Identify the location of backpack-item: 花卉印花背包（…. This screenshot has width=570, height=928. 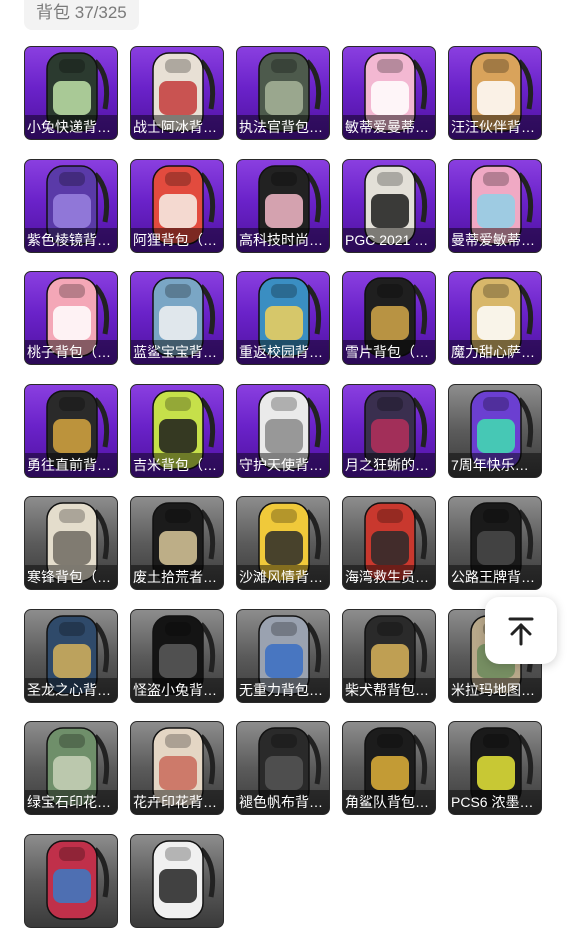
(177, 768).